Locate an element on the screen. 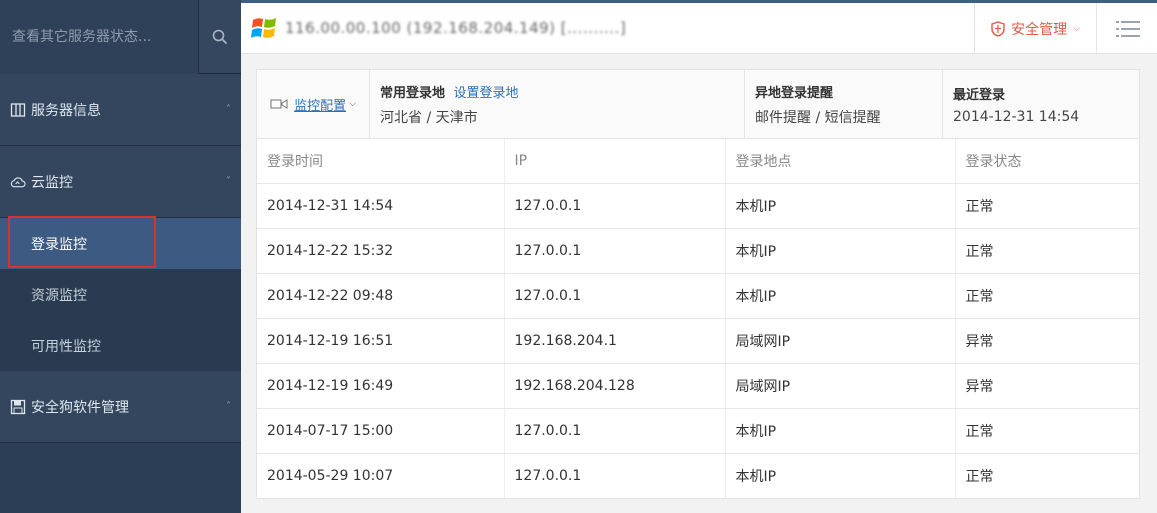 The width and height of the screenshot is (1157, 513). chevron-down-icon: ˅ is located at coordinates (228, 181).